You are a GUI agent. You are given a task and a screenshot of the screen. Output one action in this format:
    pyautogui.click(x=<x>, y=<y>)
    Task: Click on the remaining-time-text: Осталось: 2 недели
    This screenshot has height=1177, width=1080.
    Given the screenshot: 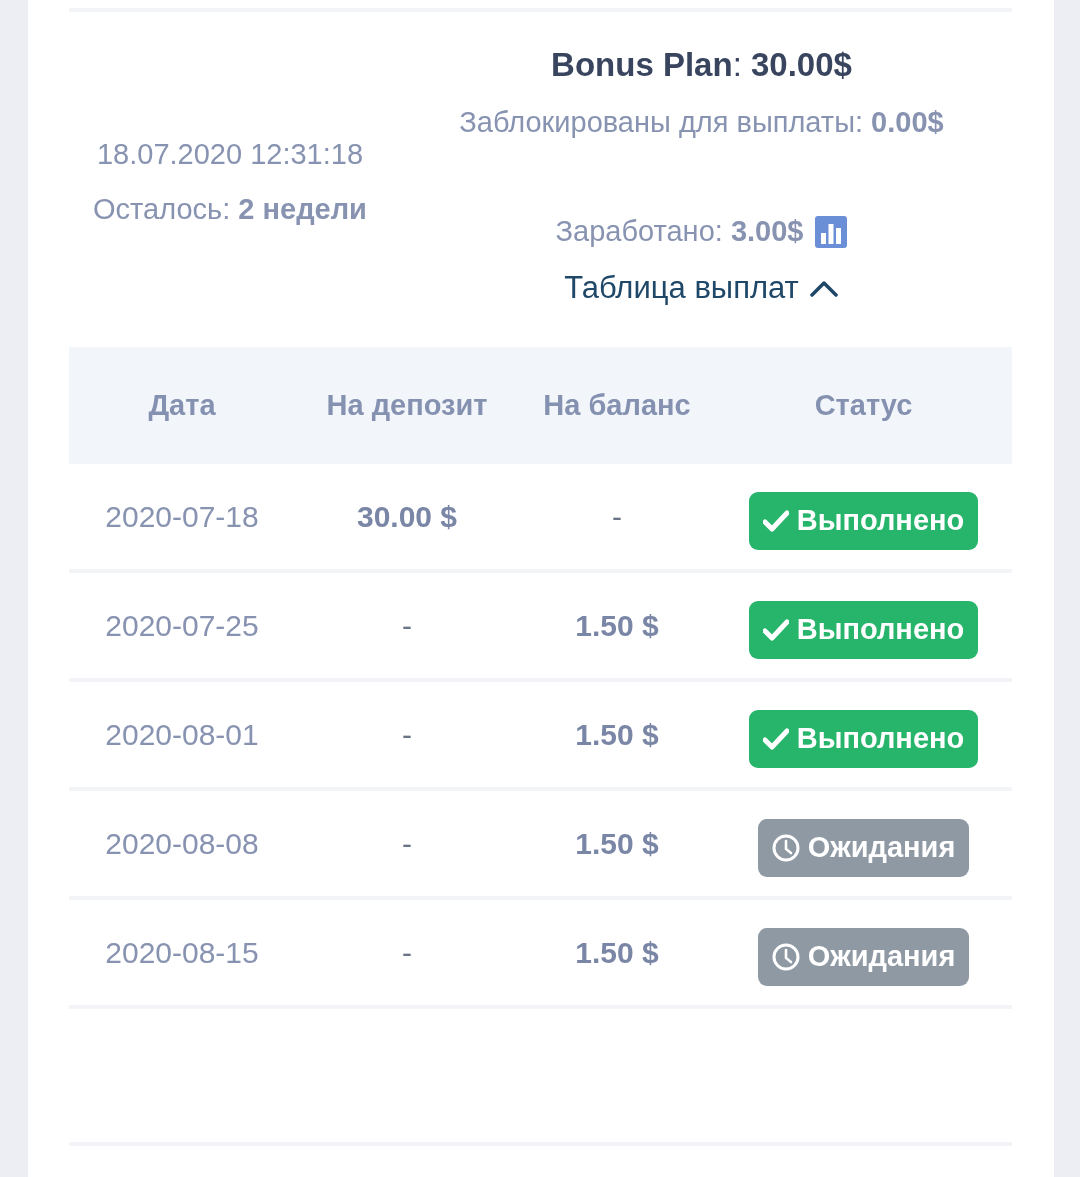 What is the action you would take?
    pyautogui.click(x=230, y=209)
    